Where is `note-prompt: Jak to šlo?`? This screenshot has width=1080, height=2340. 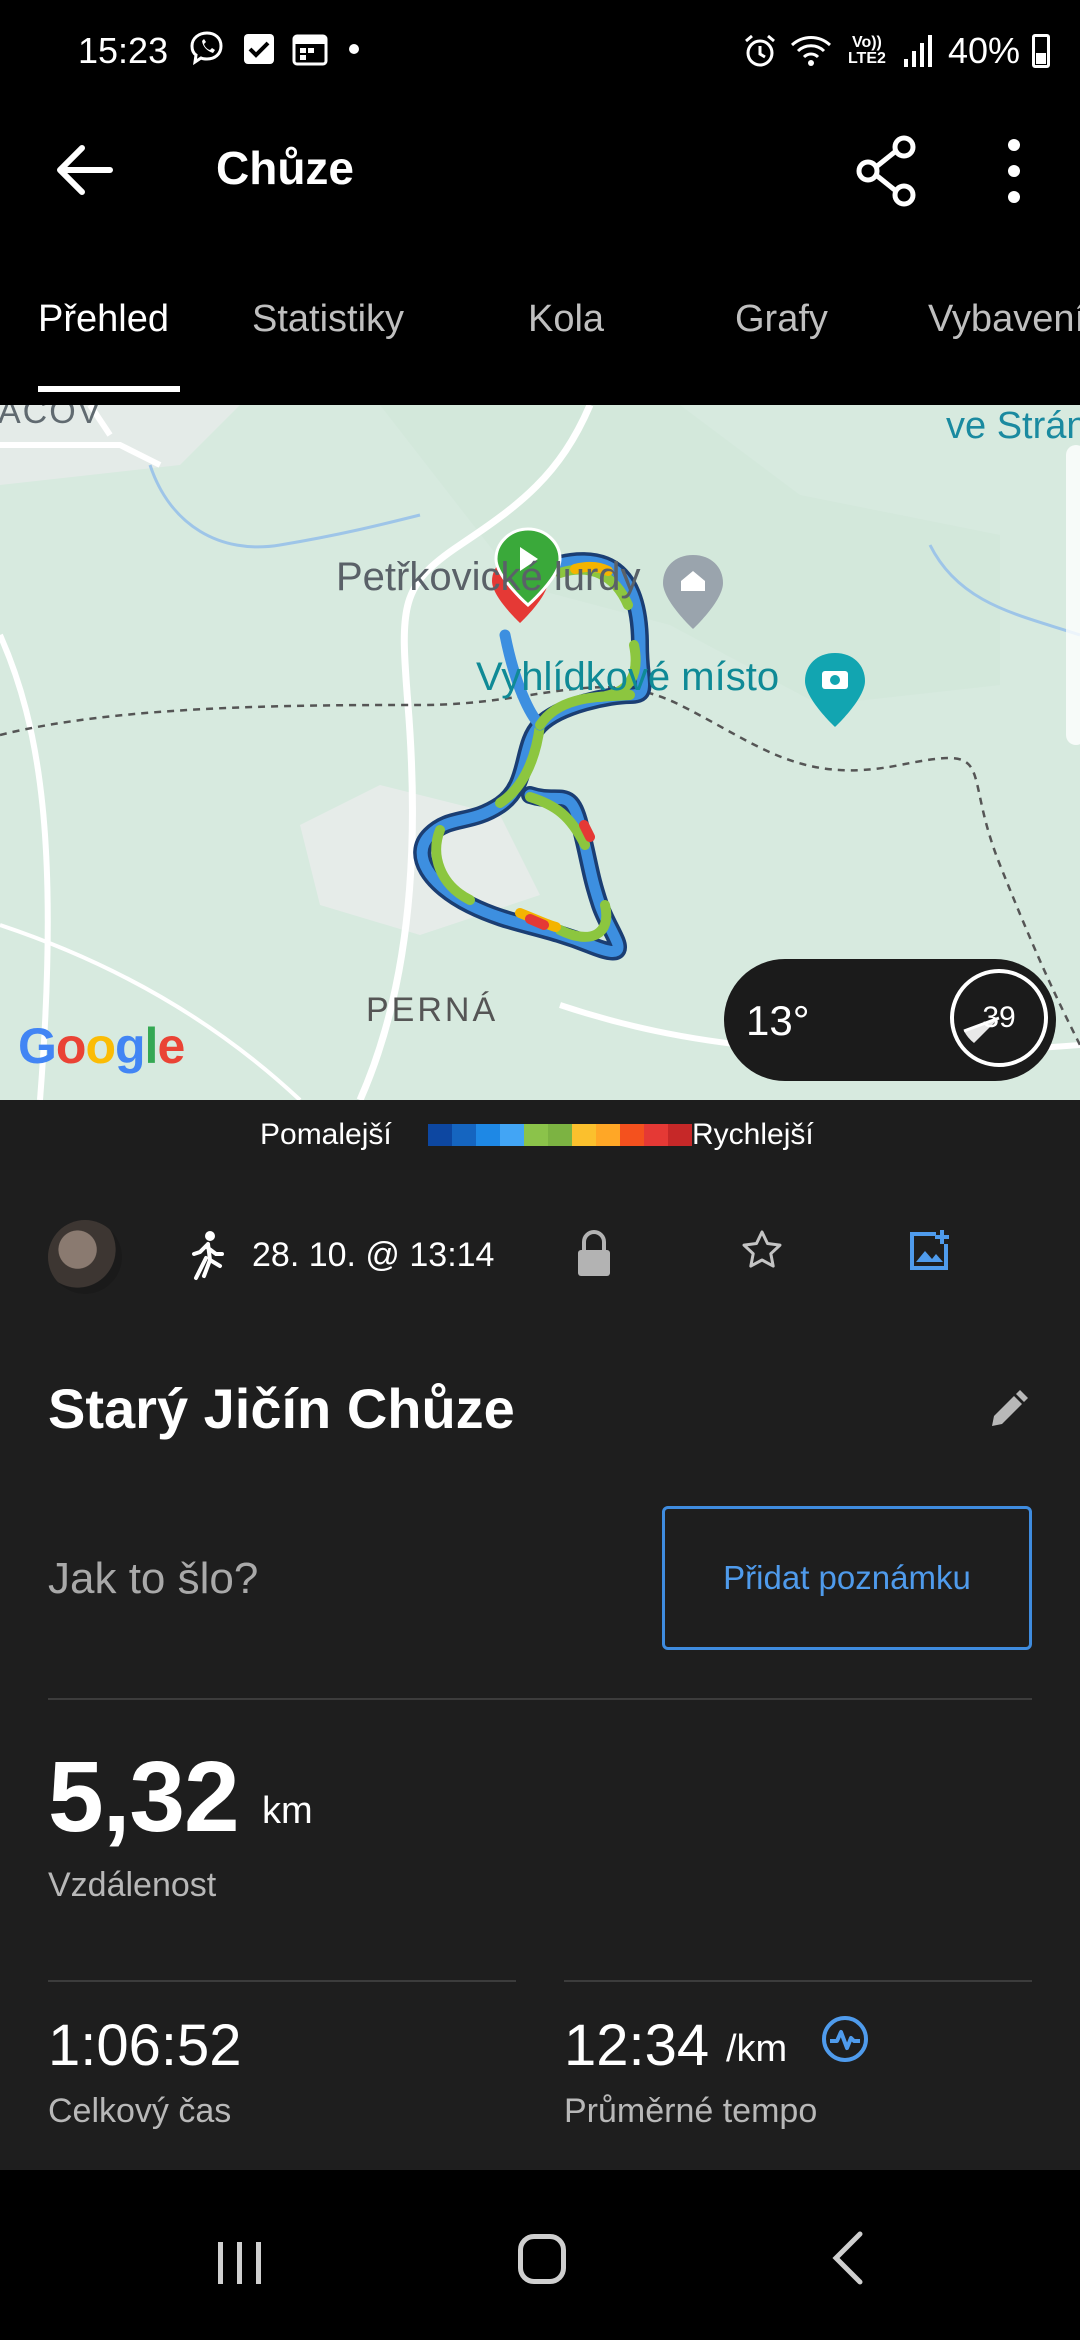
note-prompt: Jak to šlo? is located at coordinates (153, 1578).